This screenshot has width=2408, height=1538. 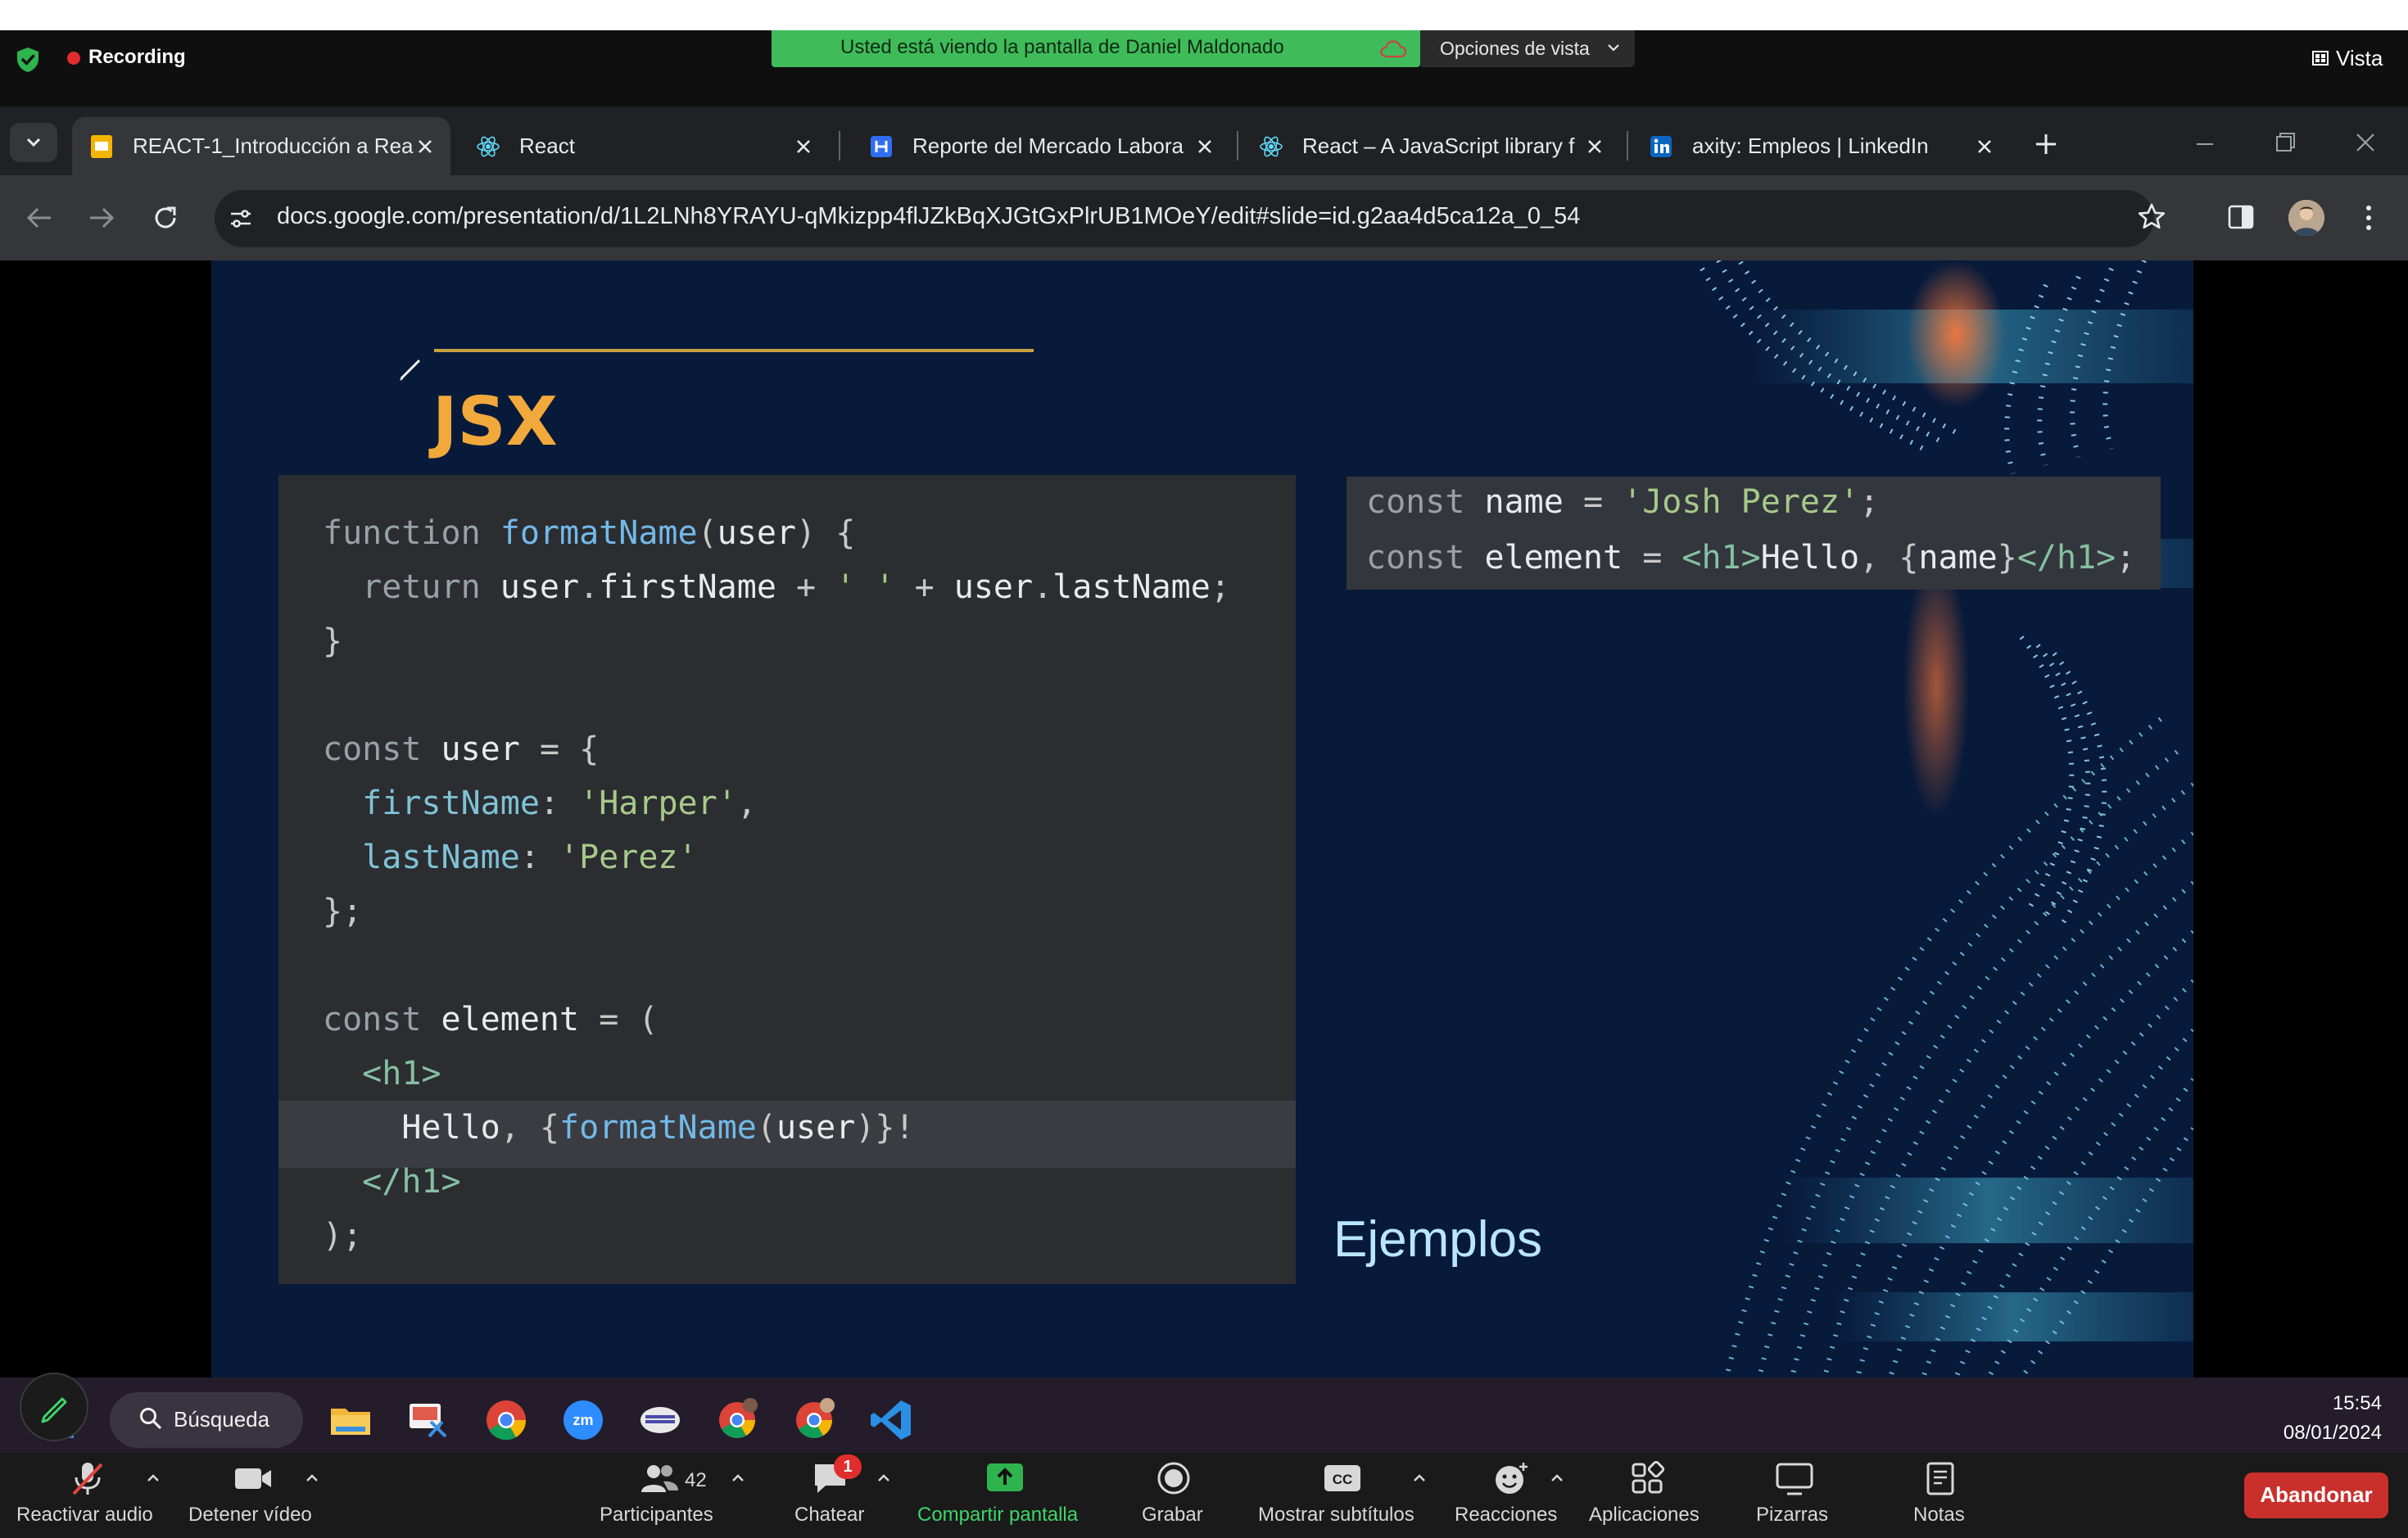 I want to click on tab-title: React – A JavaScript library f, so click(x=1438, y=145).